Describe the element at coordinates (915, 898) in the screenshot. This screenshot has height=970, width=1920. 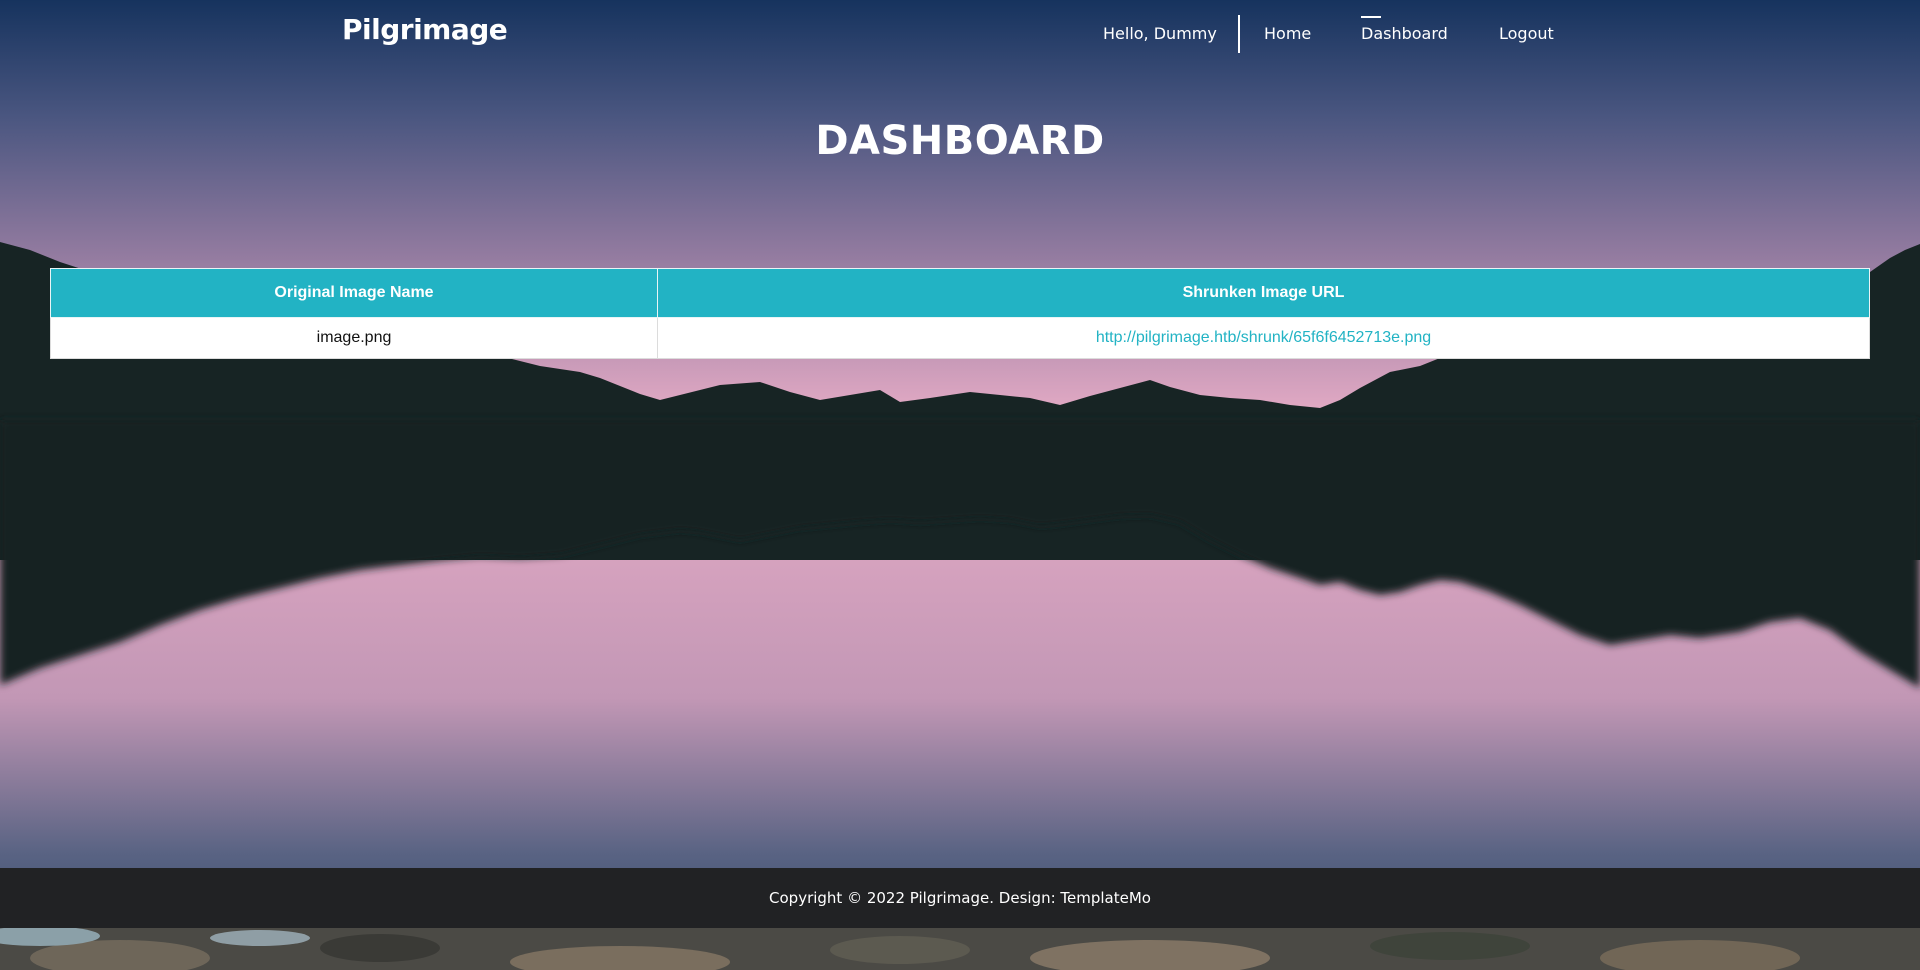
I see `footer-copyright: Copyright © 2022 Pilgrimage. Design:` at that location.